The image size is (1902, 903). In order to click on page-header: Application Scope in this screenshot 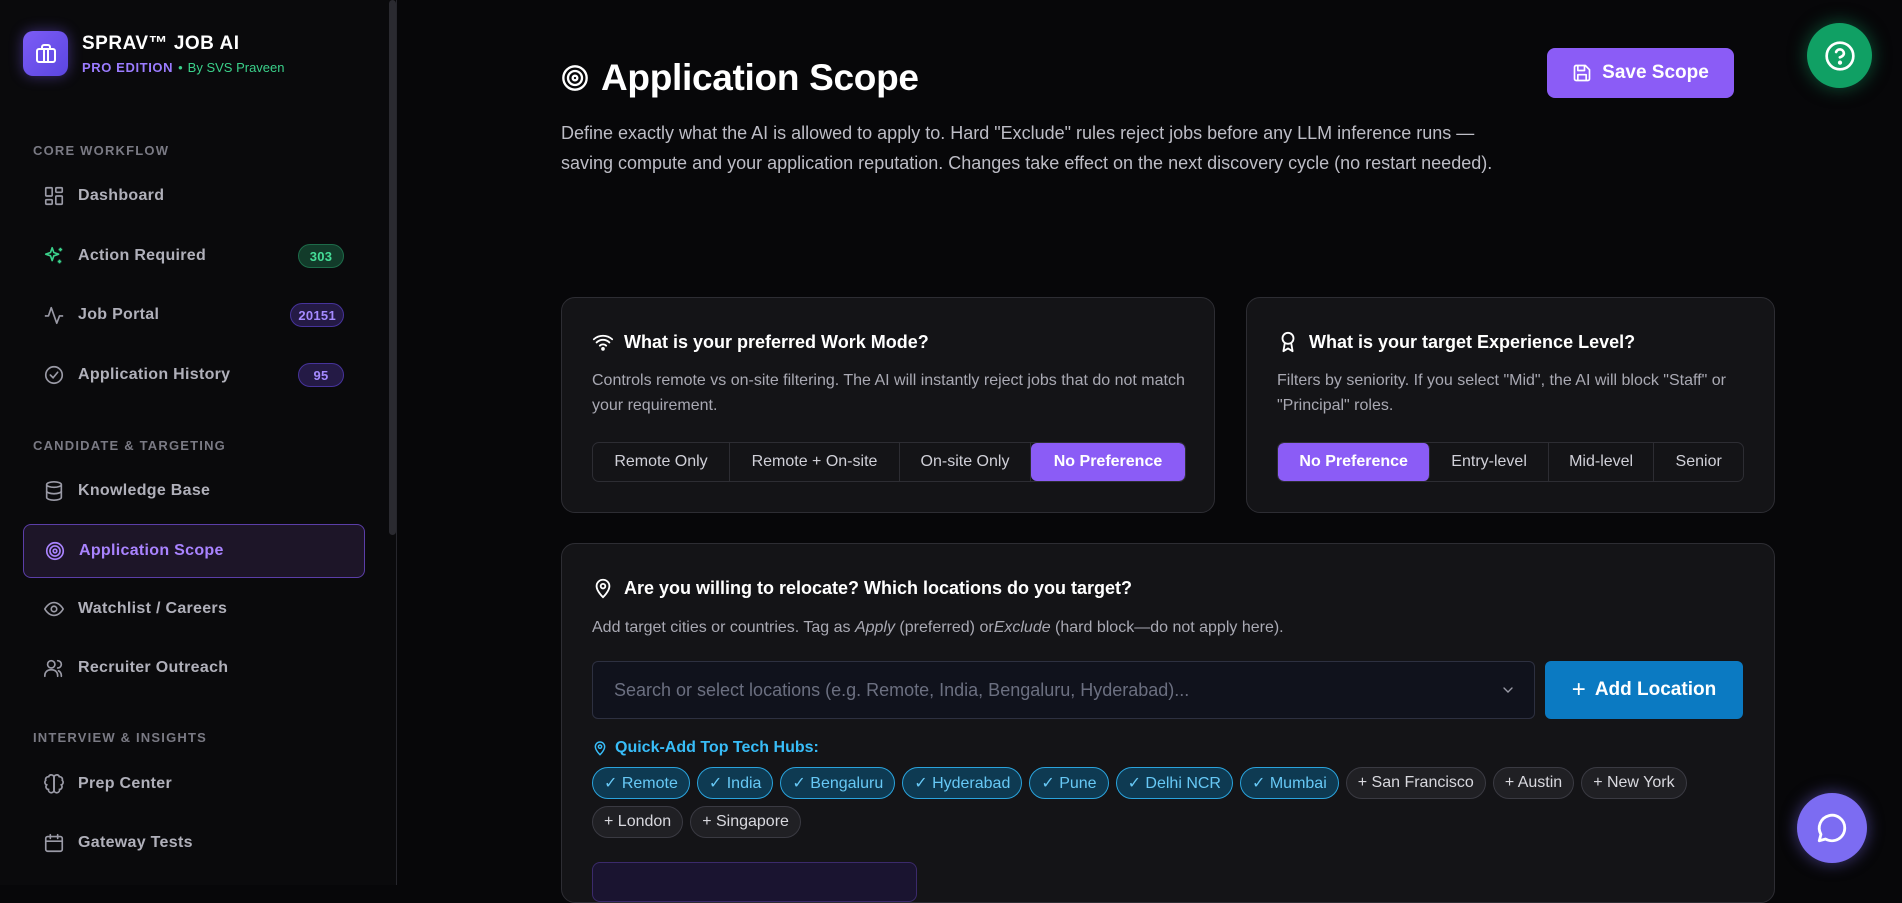, I will do `click(740, 78)`.